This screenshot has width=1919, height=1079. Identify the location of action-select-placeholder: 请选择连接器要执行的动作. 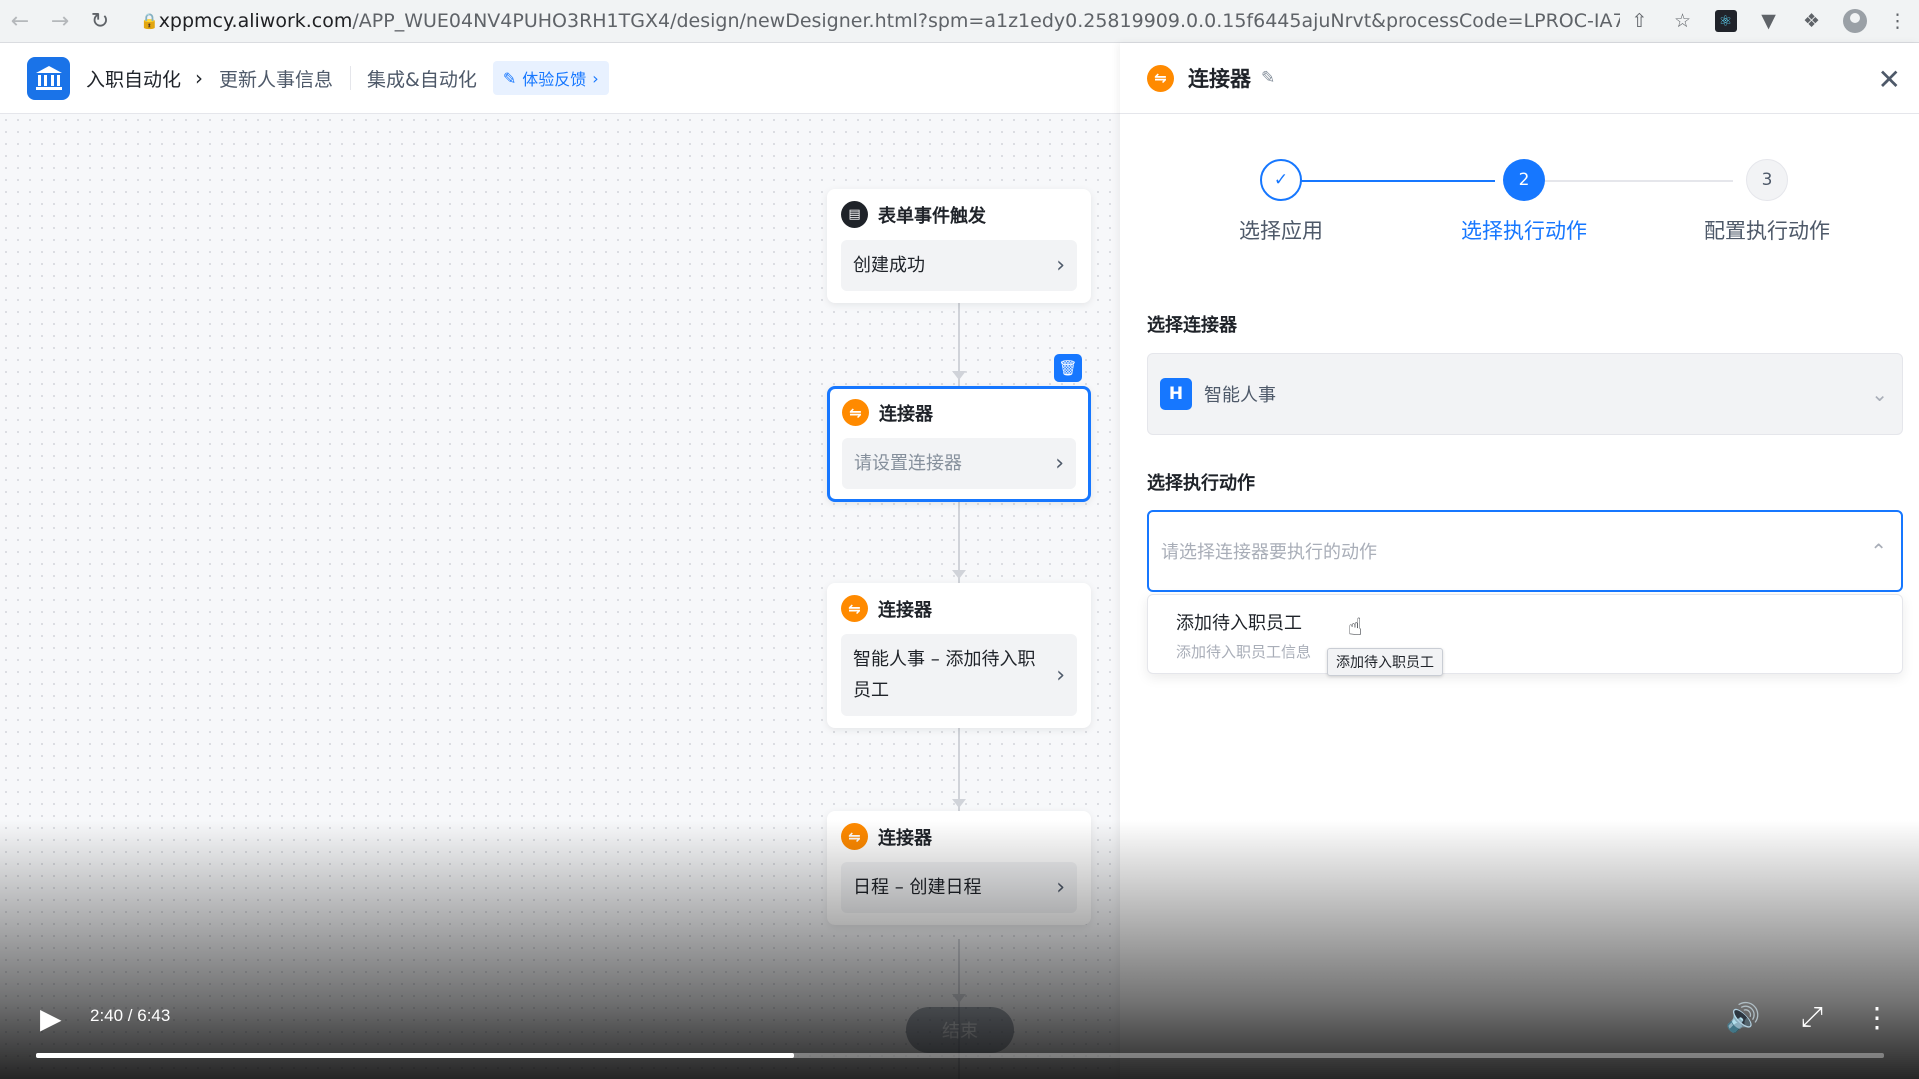
(1269, 552).